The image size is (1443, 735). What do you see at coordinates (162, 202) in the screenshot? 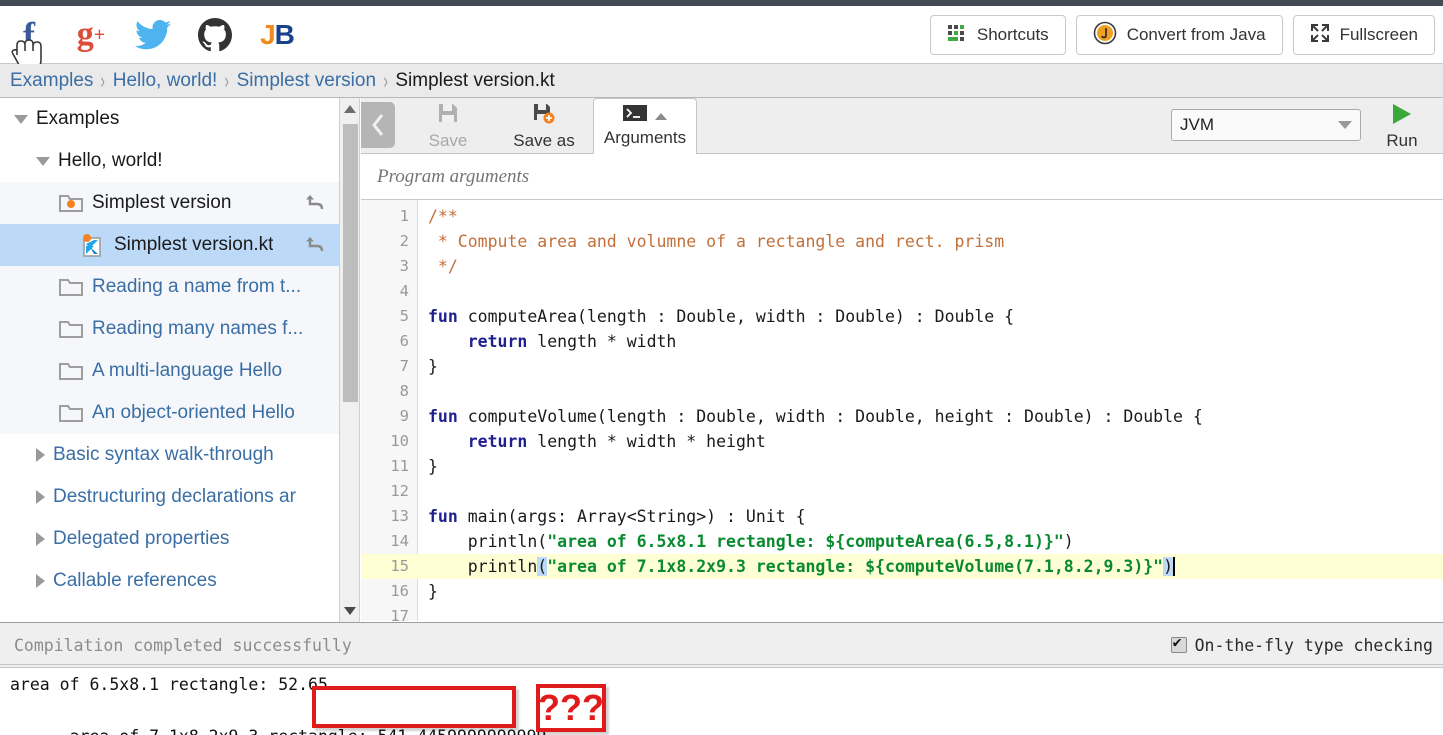
I see `tree-item-label: Simplest version` at bounding box center [162, 202].